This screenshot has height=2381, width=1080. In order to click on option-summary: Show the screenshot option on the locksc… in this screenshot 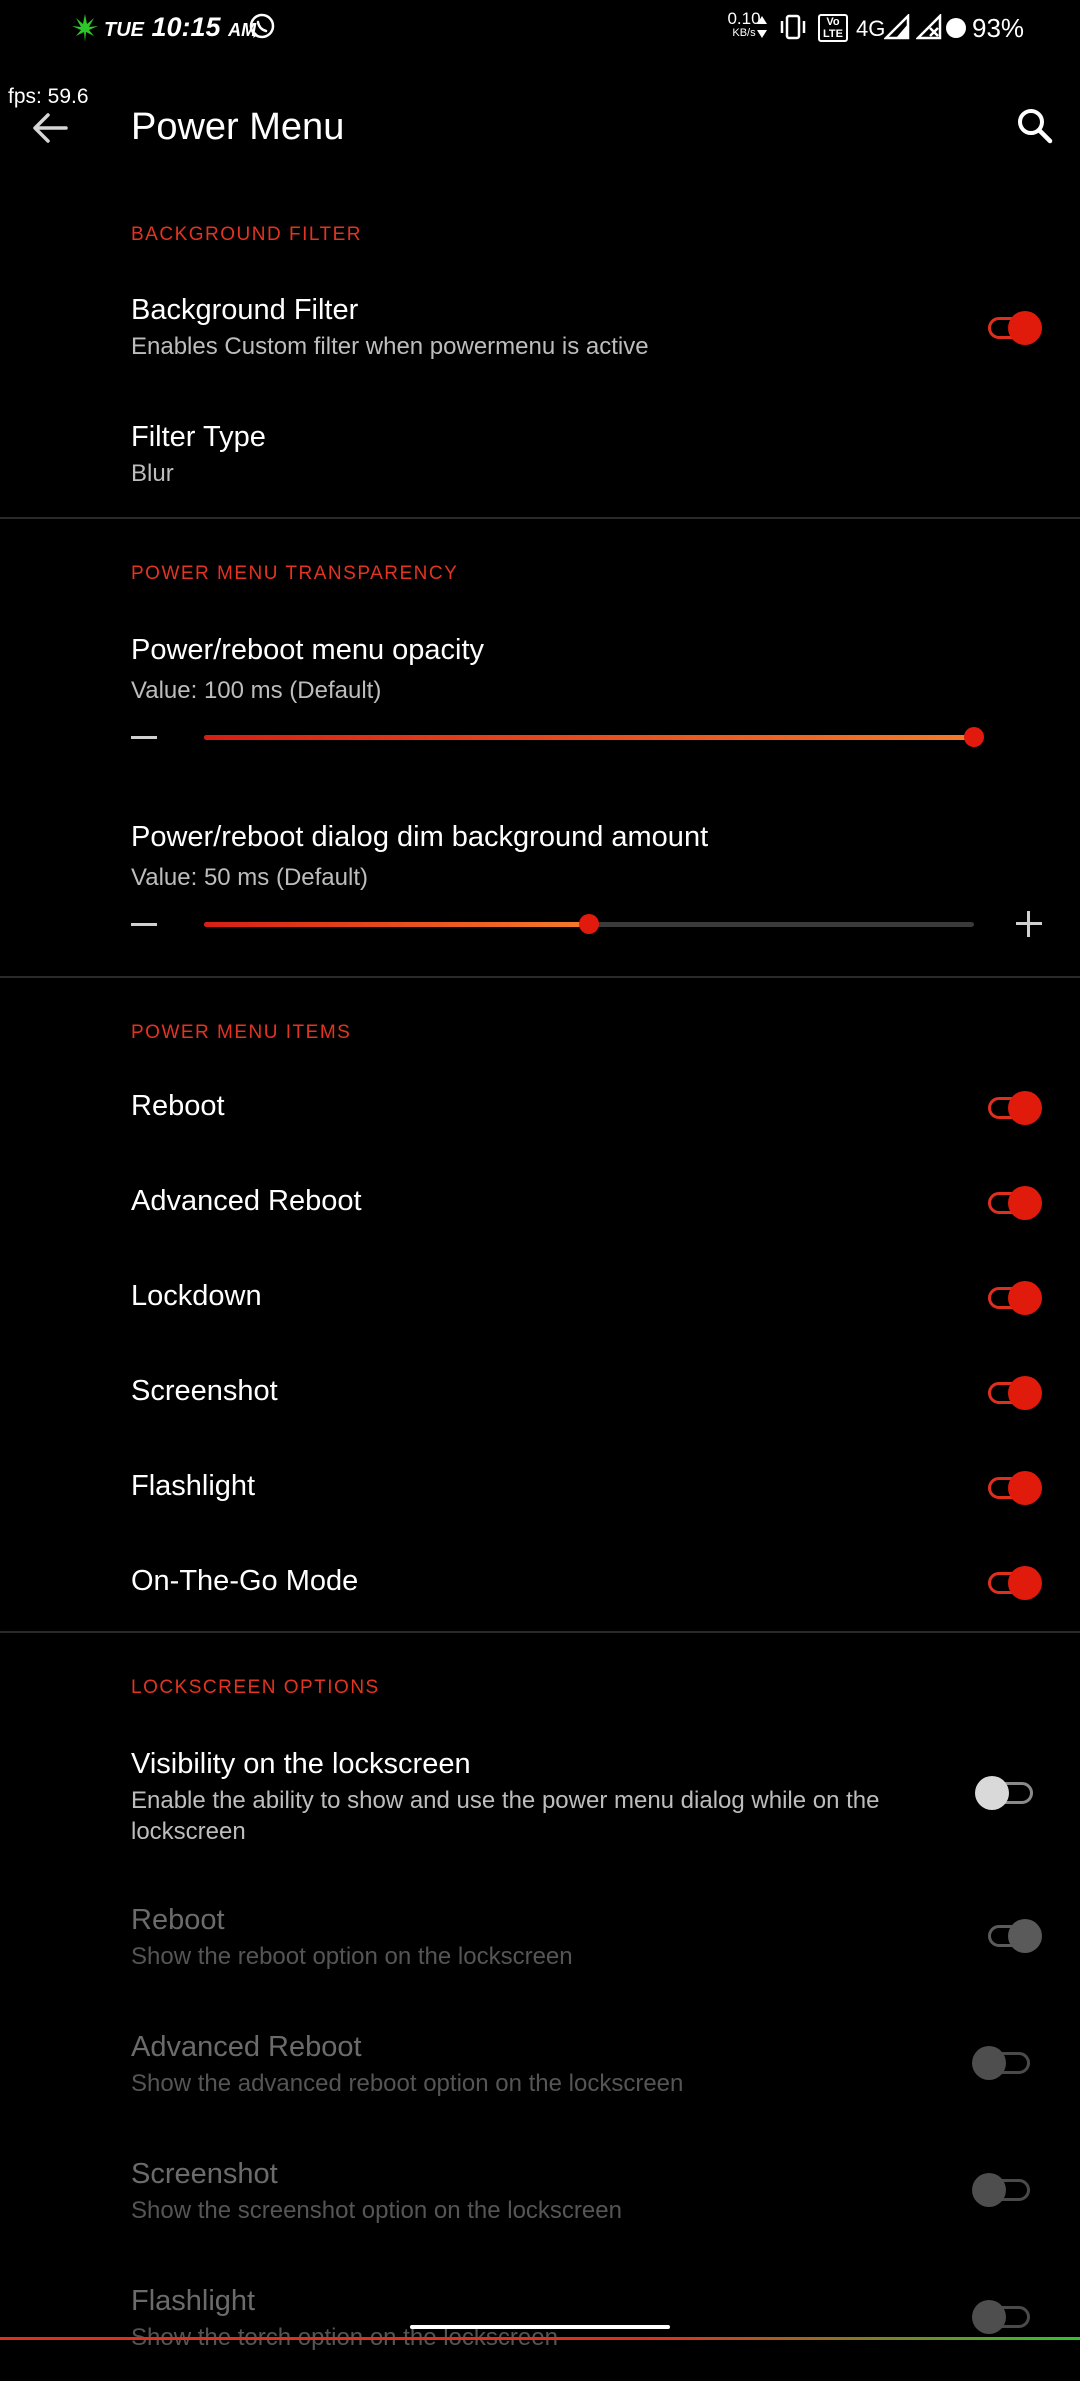, I will do `click(376, 2210)`.